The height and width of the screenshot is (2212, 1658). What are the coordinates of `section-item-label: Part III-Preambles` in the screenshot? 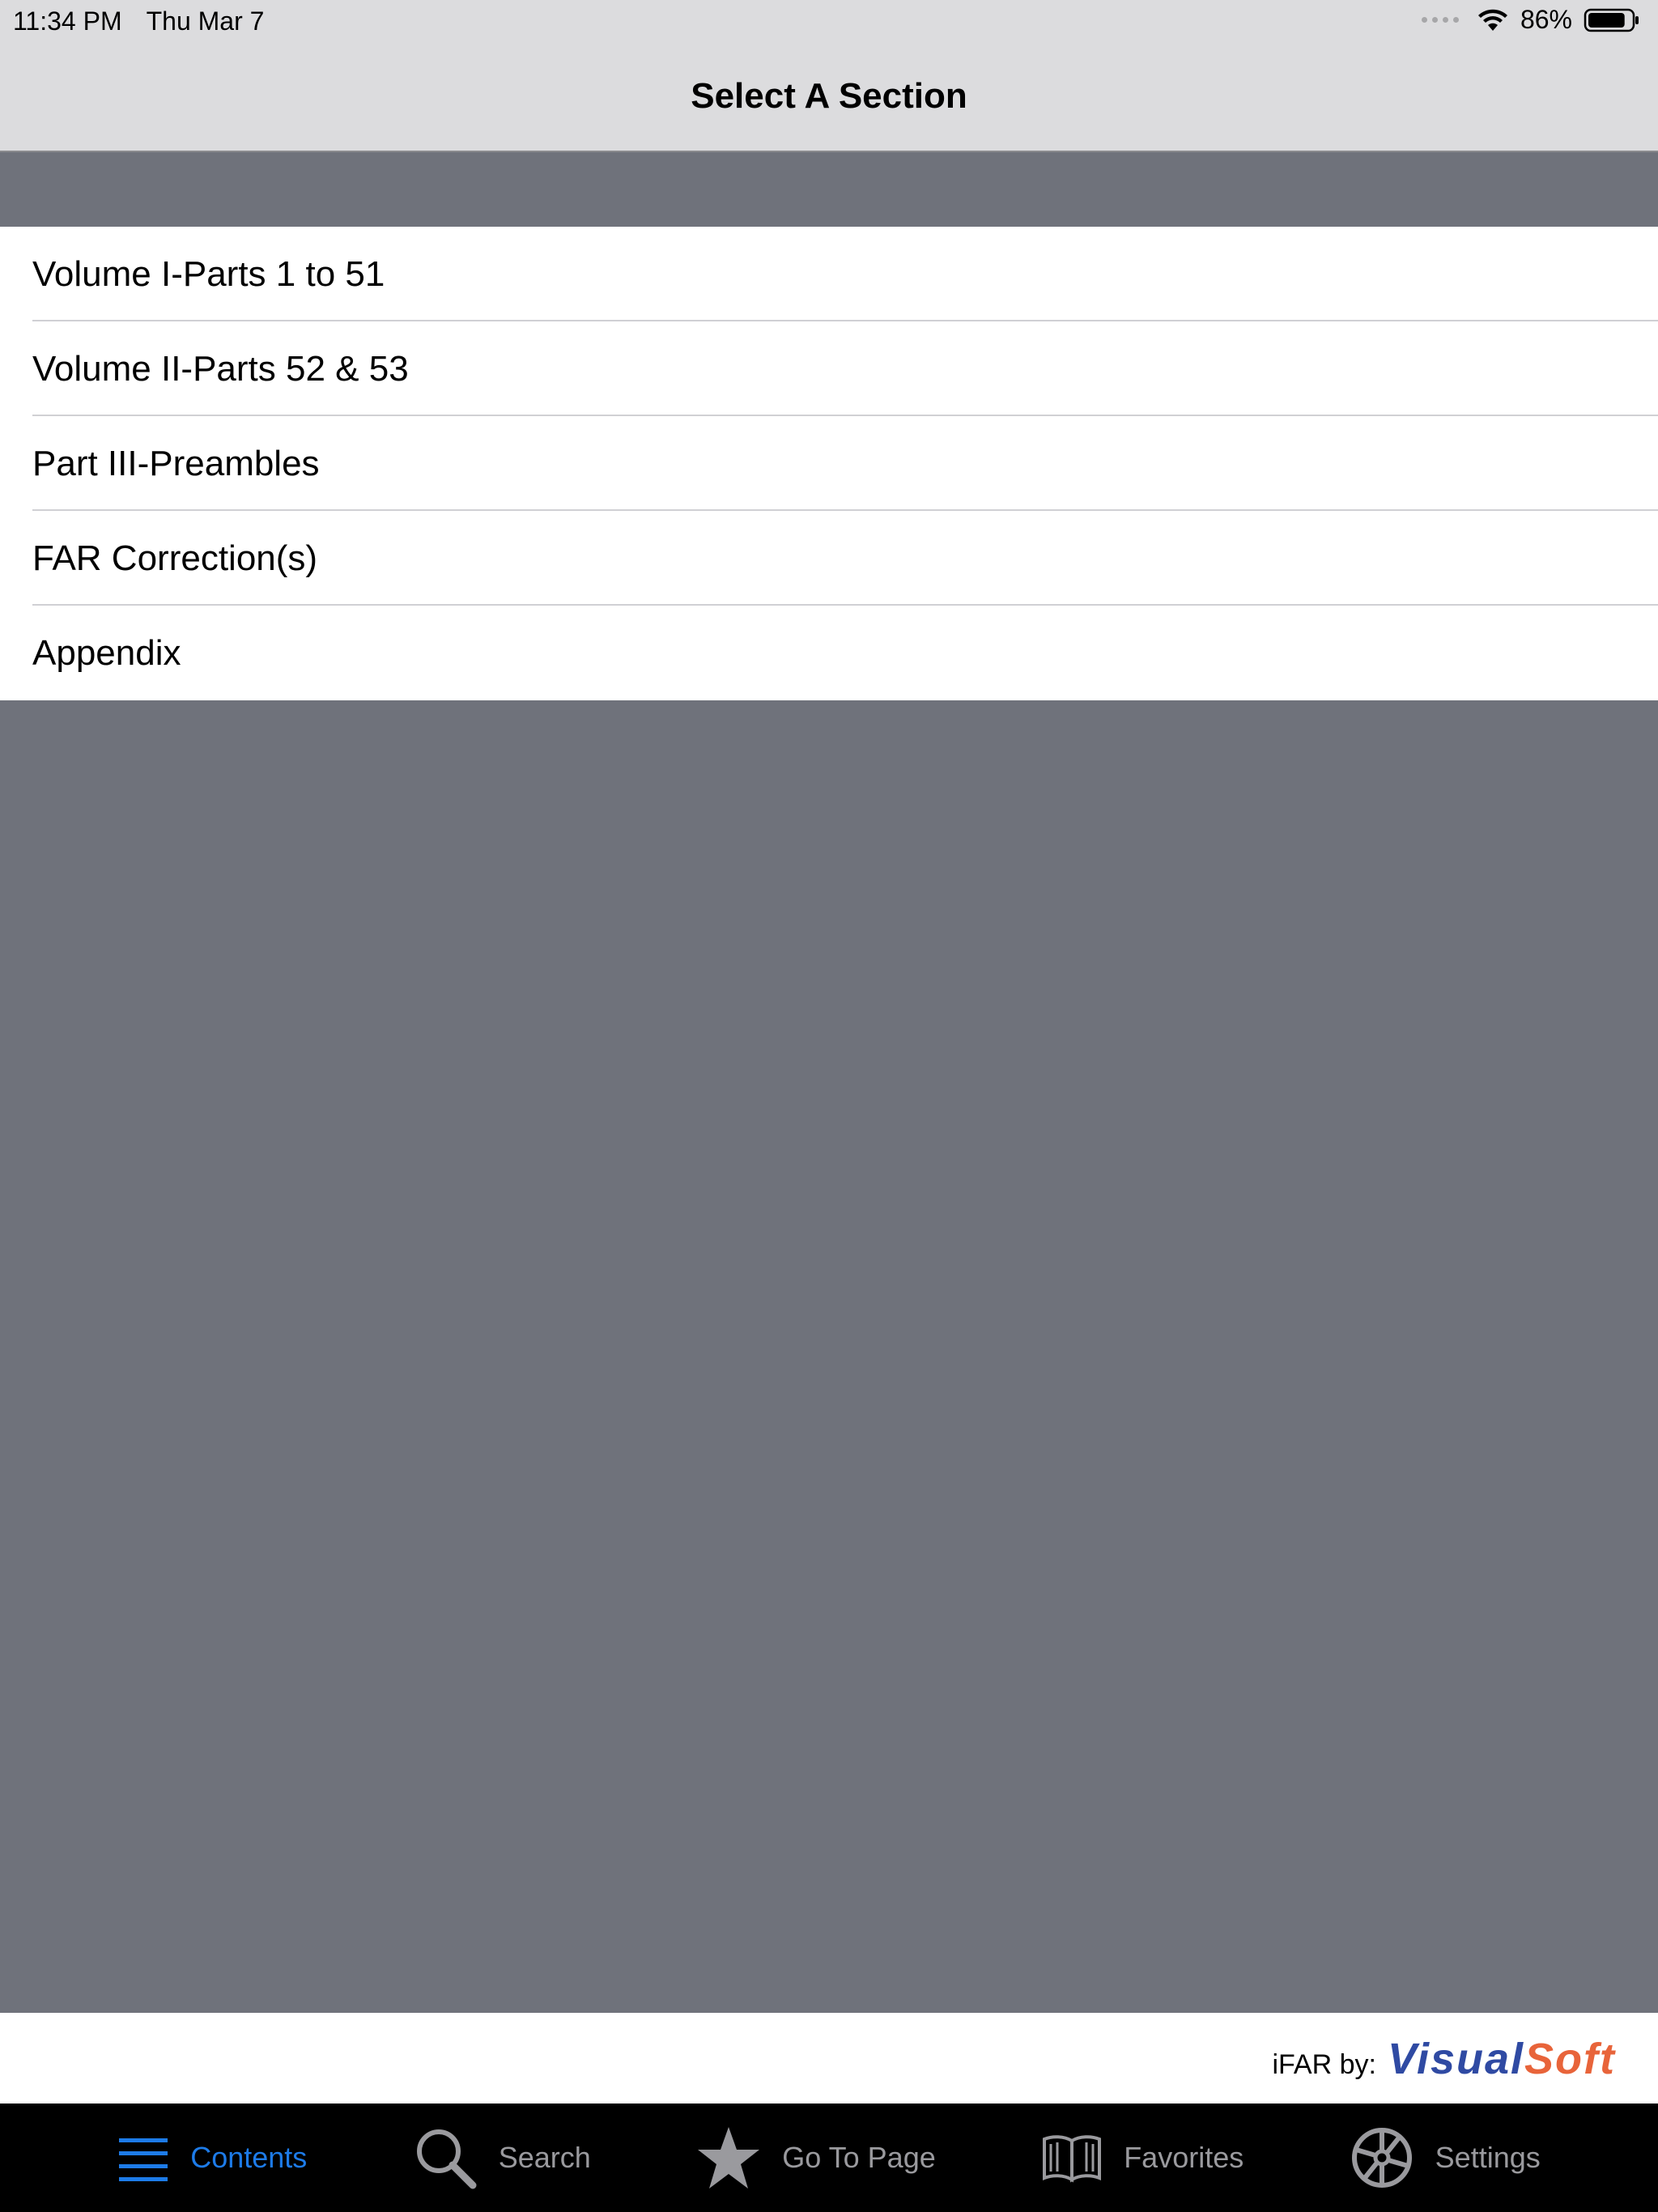 It's located at (176, 463).